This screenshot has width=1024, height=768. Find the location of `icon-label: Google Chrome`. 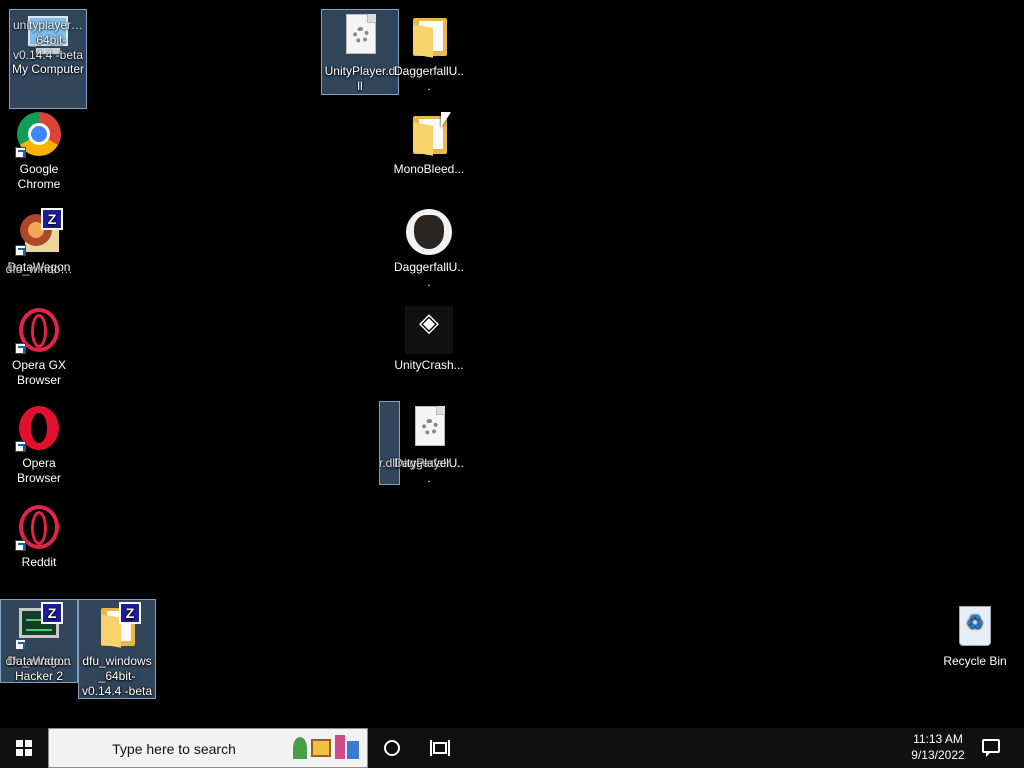

icon-label: Google Chrome is located at coordinates (39, 176).